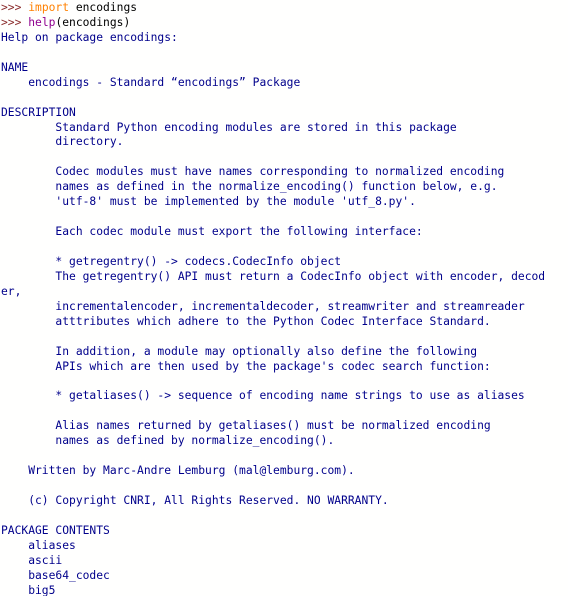 The height and width of the screenshot is (596, 568). Describe the element at coordinates (15, 67) in the screenshot. I see `shell-output-line: NAME` at that location.